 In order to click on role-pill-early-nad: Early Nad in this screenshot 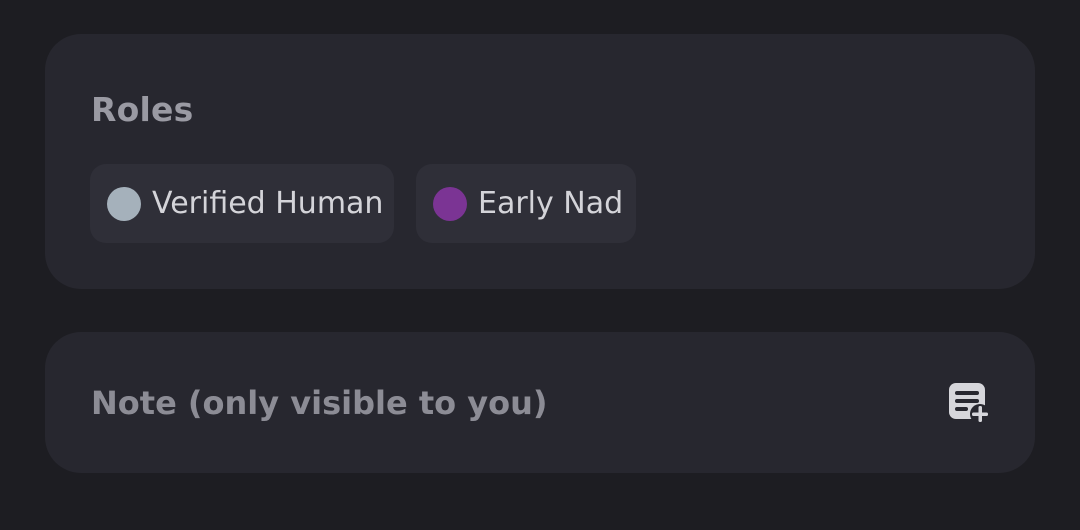, I will do `click(526, 203)`.